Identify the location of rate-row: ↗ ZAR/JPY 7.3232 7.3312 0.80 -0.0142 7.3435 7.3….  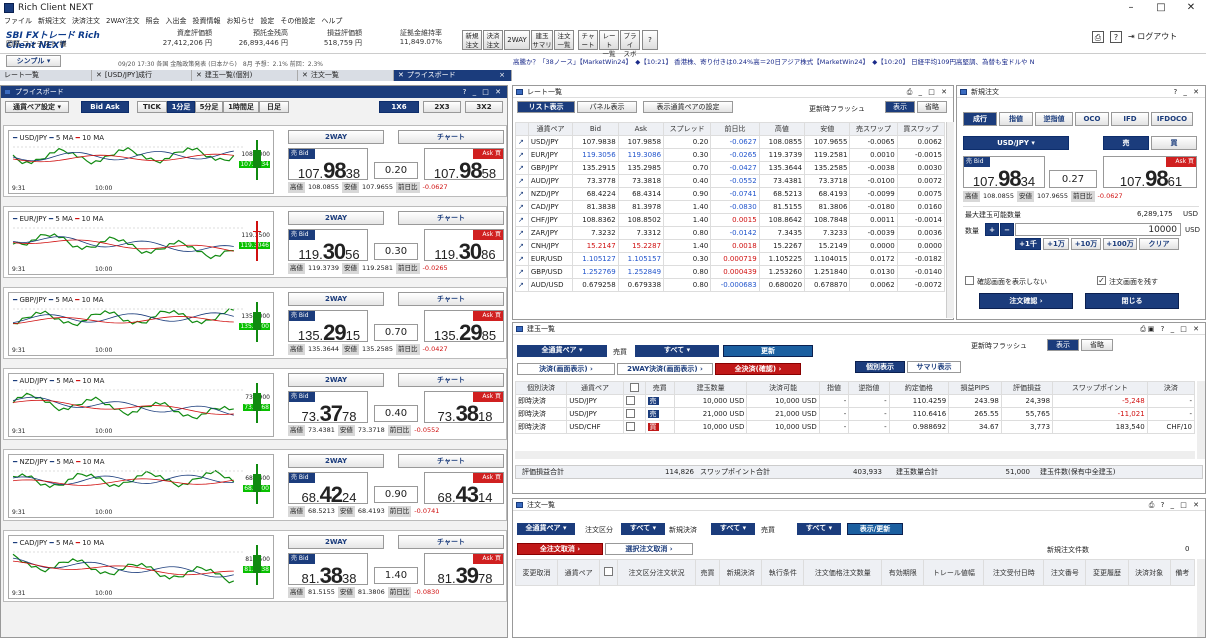
(730, 233).